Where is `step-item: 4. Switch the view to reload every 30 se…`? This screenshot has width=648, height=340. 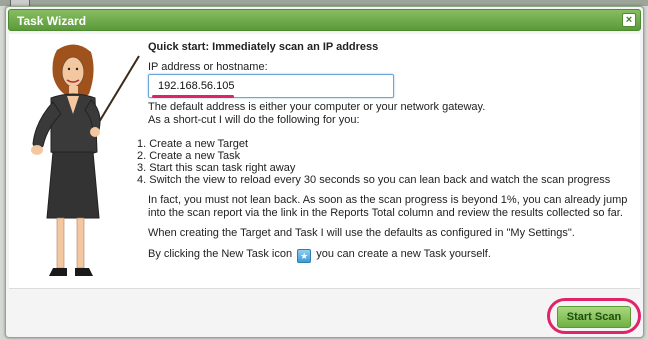 step-item: 4. Switch the view to reload every 30 se… is located at coordinates (374, 180).